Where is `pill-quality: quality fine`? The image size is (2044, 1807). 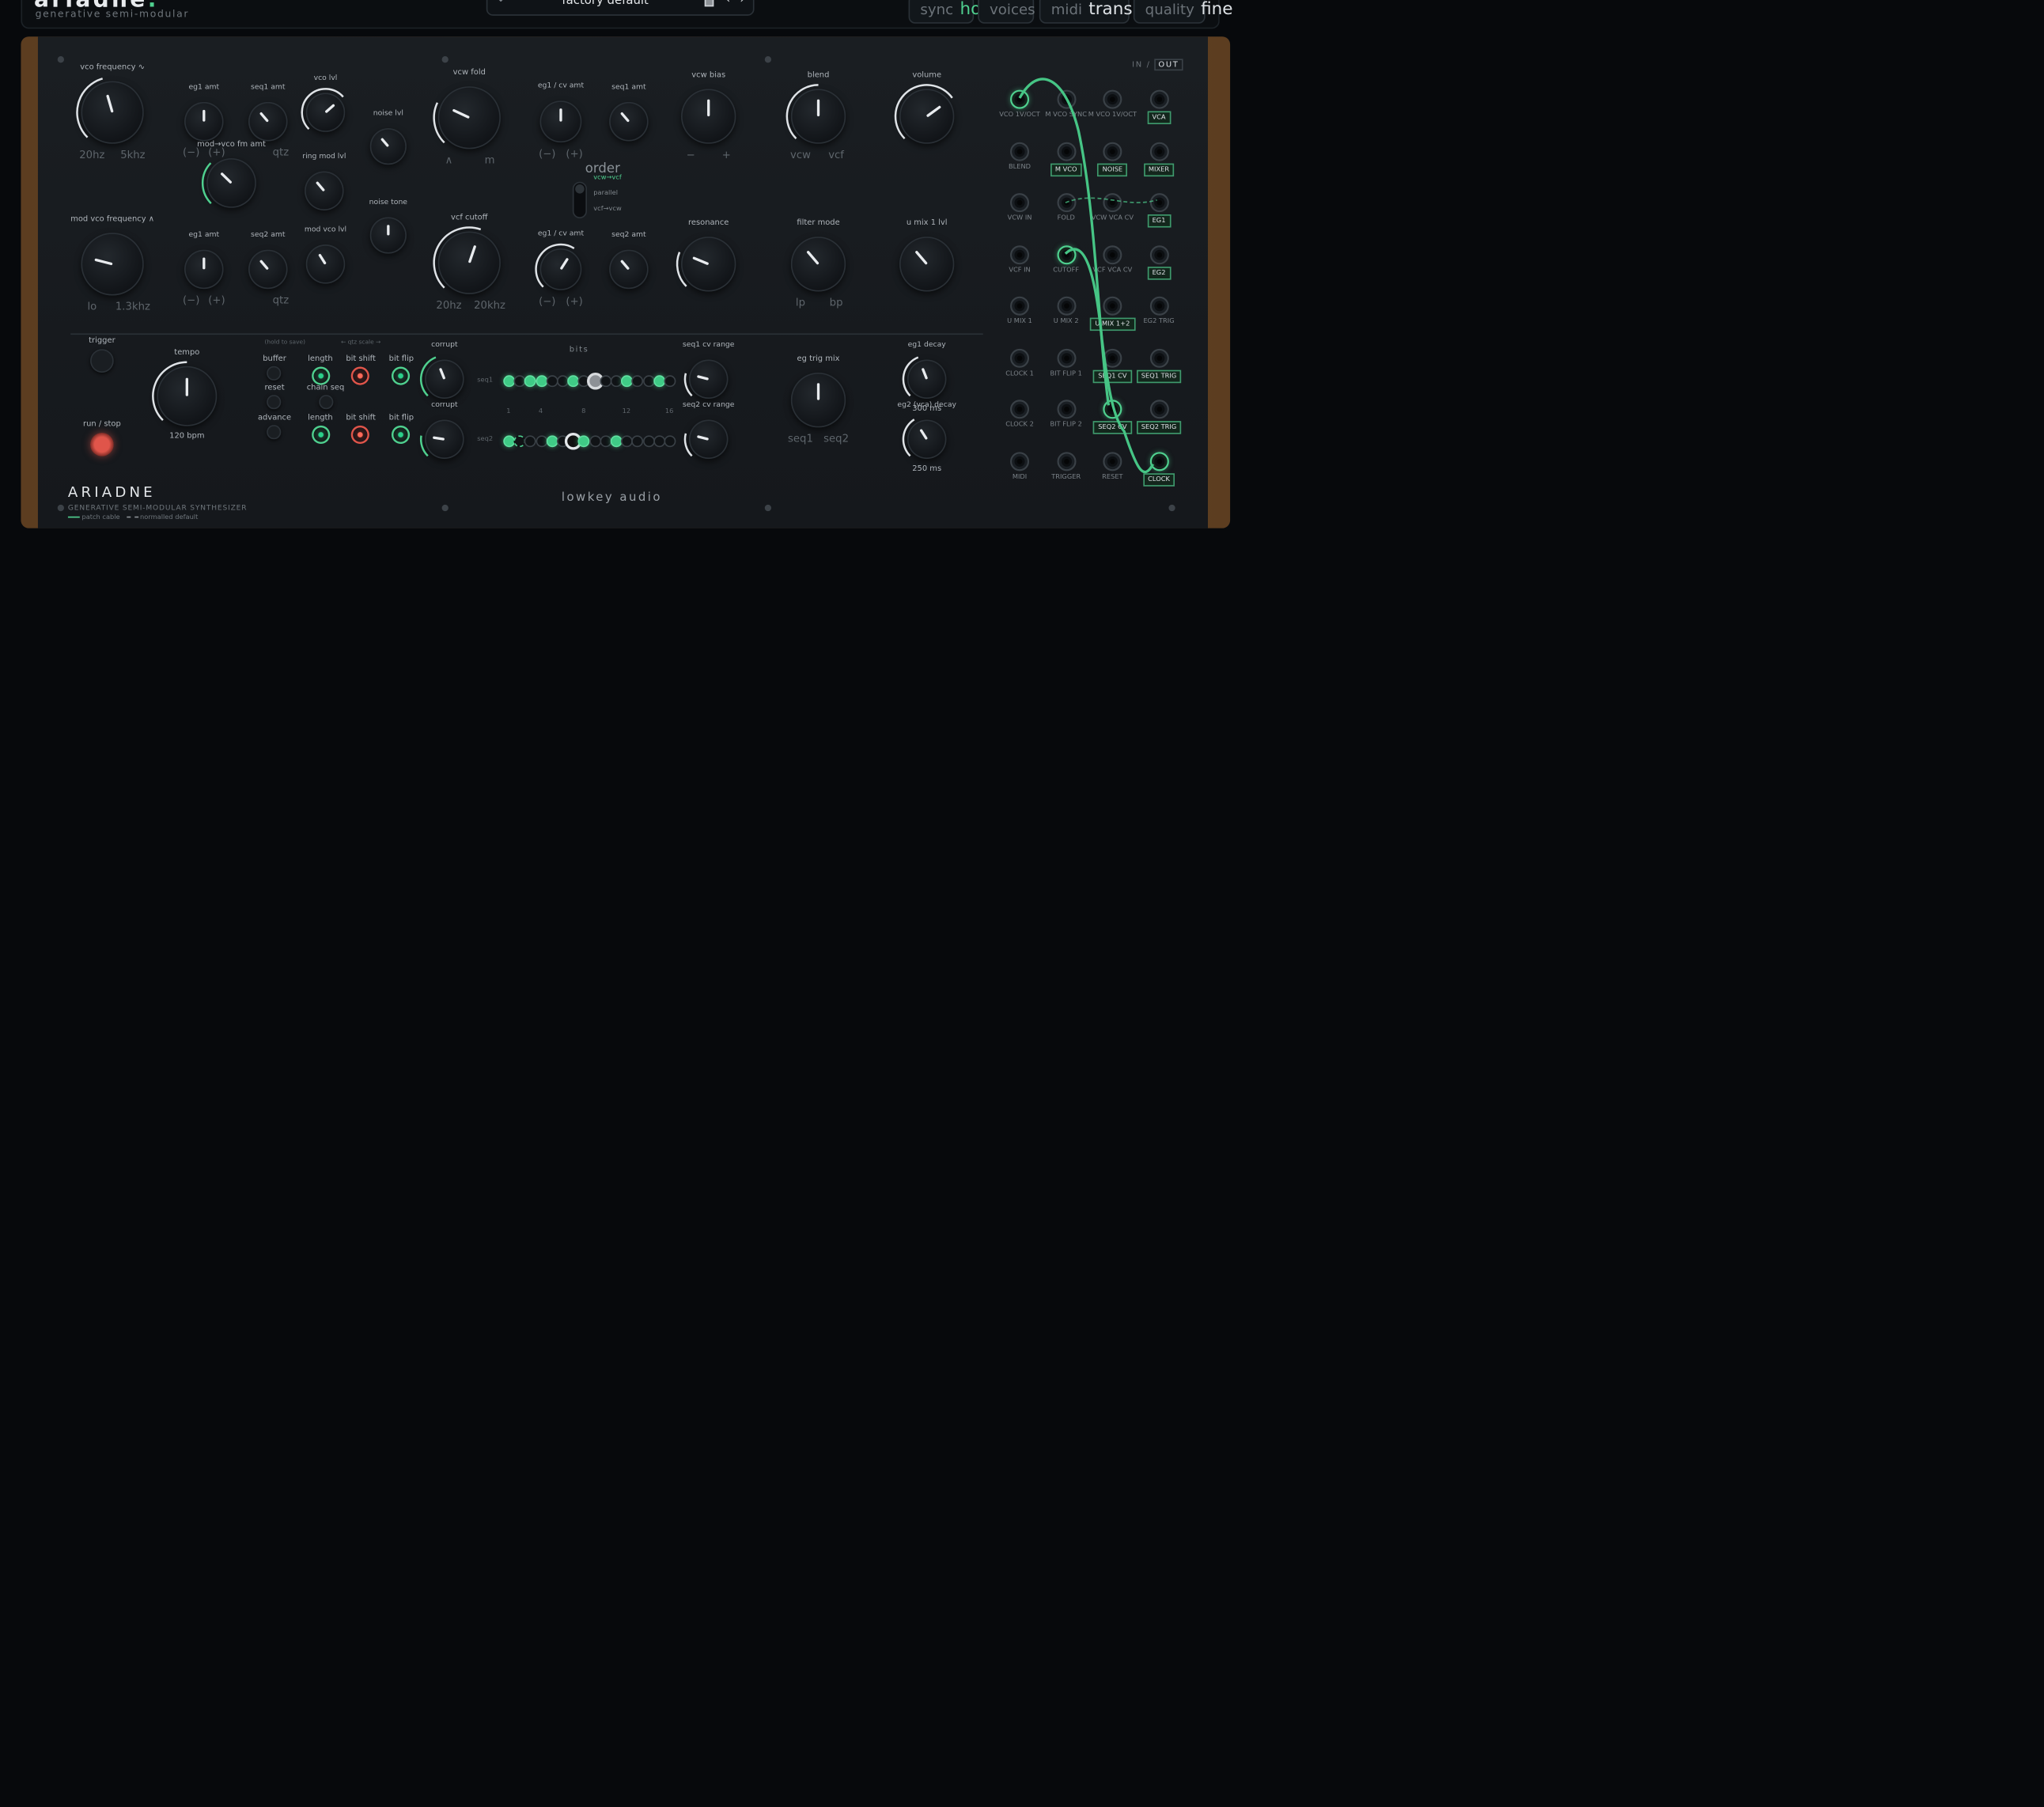 pill-quality: quality fine is located at coordinates (1183, 12).